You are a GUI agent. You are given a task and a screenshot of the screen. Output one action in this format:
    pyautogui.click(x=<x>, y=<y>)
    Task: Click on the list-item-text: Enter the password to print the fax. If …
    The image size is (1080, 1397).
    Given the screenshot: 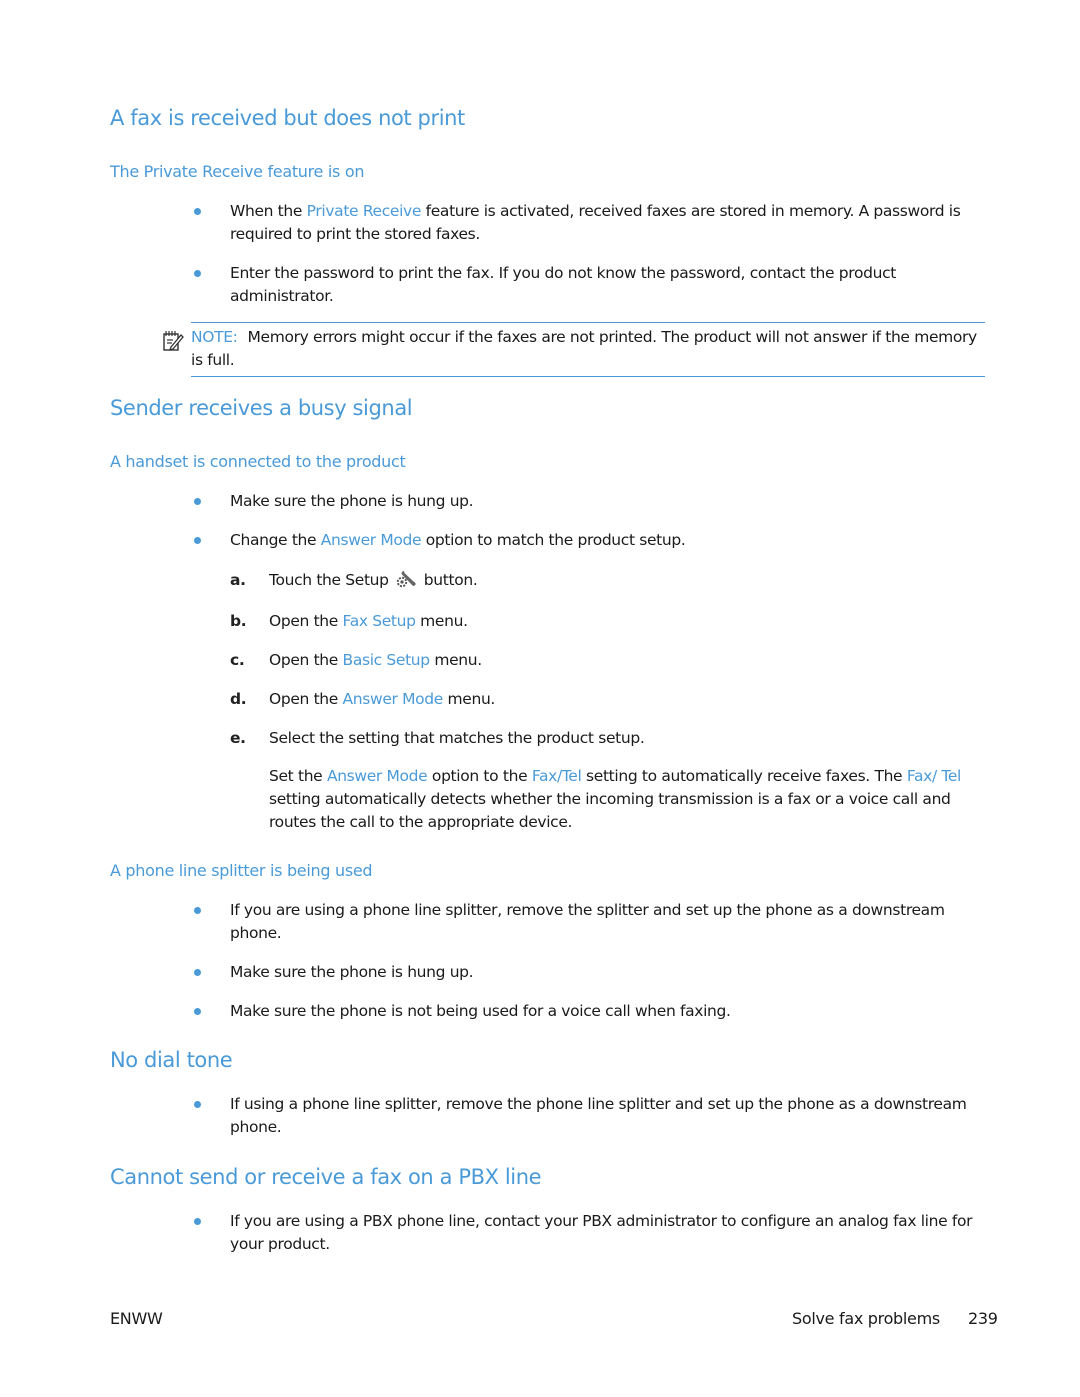 What is the action you would take?
    pyautogui.click(x=563, y=284)
    